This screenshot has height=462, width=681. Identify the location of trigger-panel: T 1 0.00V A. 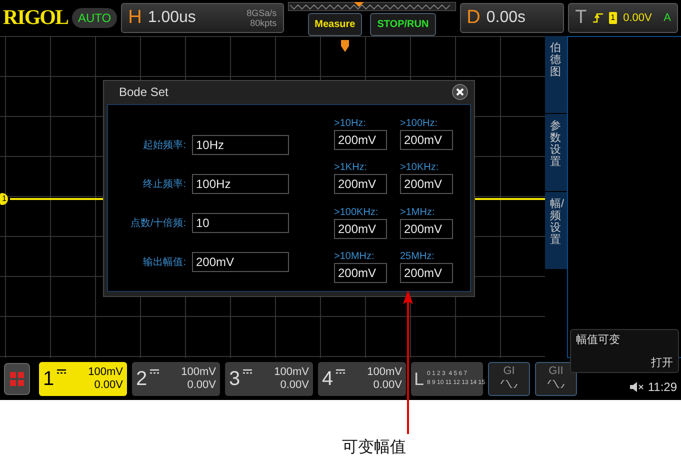
(623, 18).